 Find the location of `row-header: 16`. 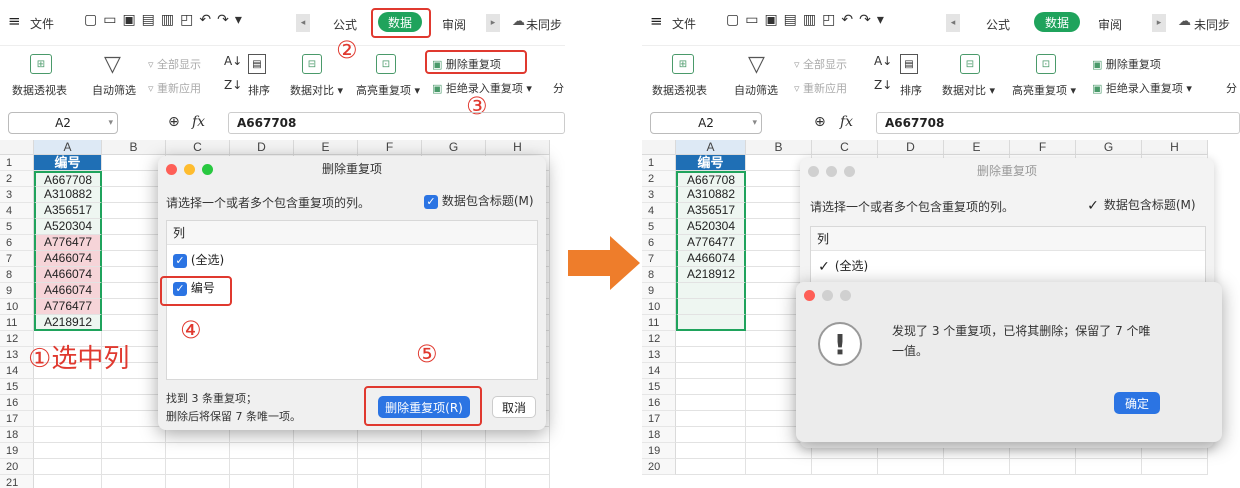

row-header: 16 is located at coordinates (17, 403).